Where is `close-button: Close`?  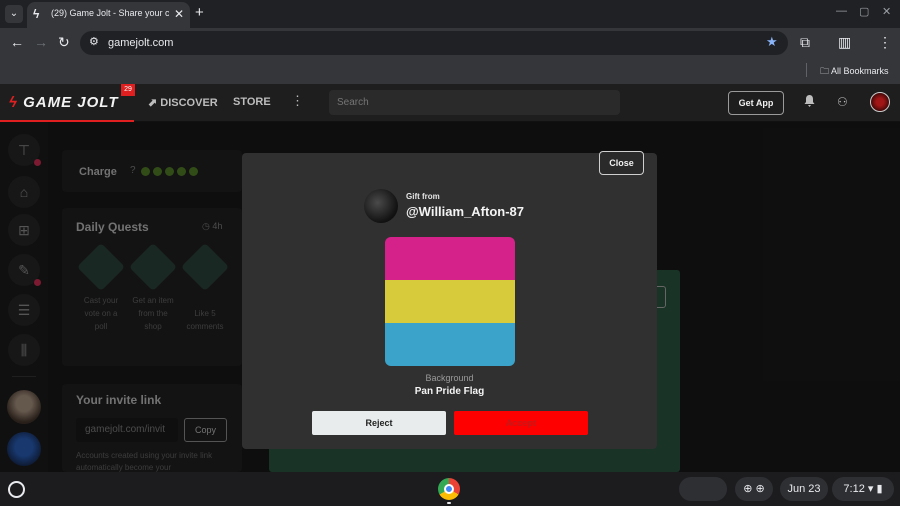 close-button: Close is located at coordinates (621, 163).